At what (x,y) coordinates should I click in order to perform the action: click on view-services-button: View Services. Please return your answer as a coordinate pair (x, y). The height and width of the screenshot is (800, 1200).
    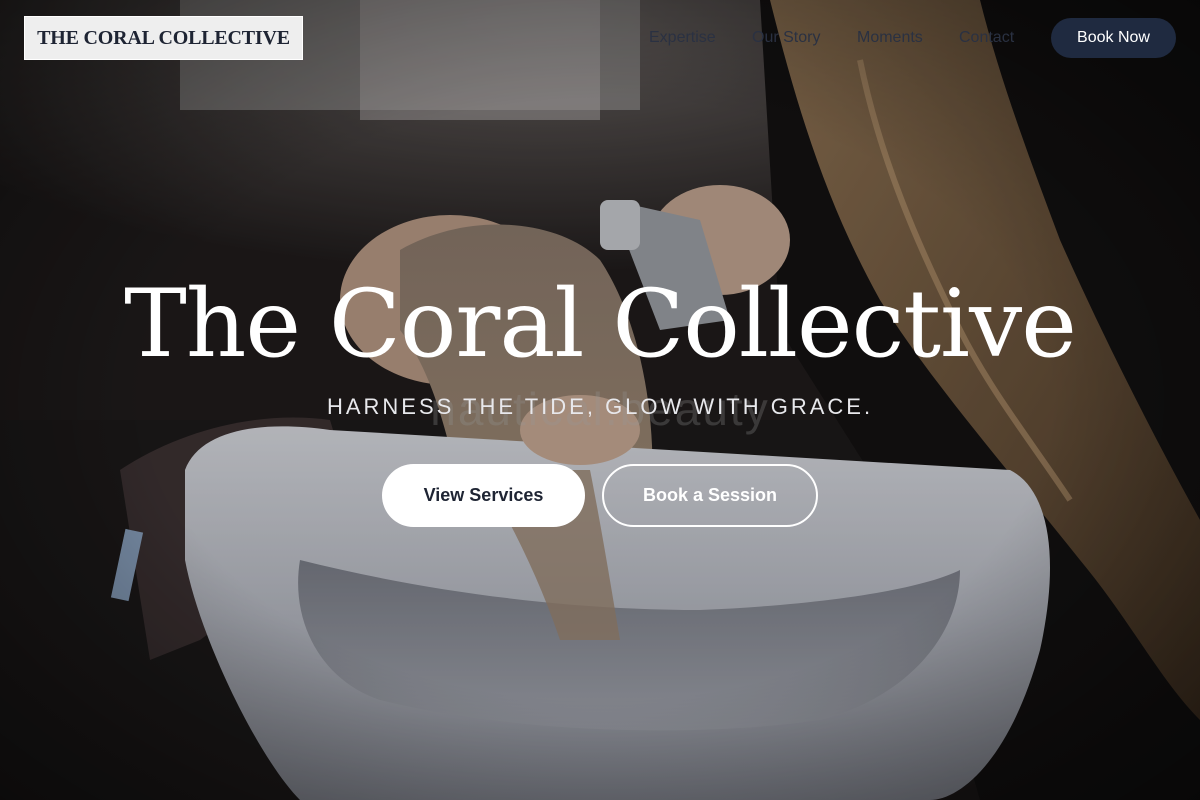
    Looking at the image, I should click on (483, 495).